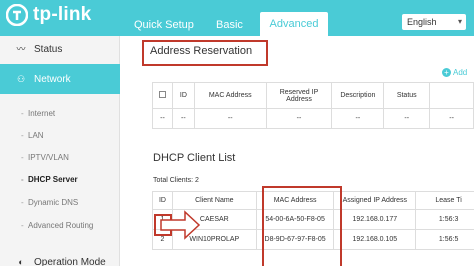 Image resolution: width=474 pixels, height=266 pixels. Describe the element at coordinates (444, 239) in the screenshot. I see `table-cell: 1:56:5` at that location.